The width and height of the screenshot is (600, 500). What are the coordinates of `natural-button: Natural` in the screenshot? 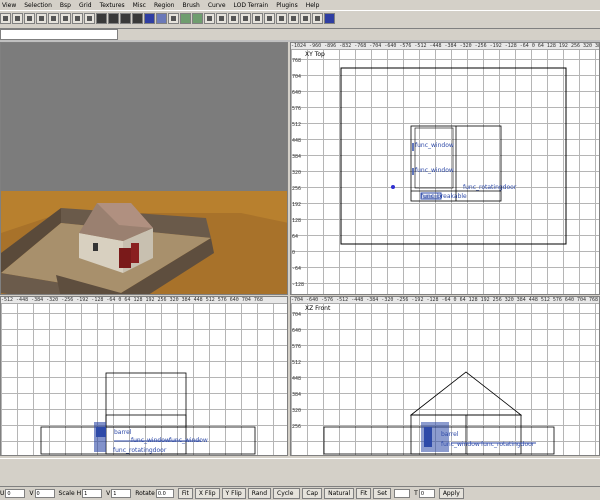 It's located at (339, 493).